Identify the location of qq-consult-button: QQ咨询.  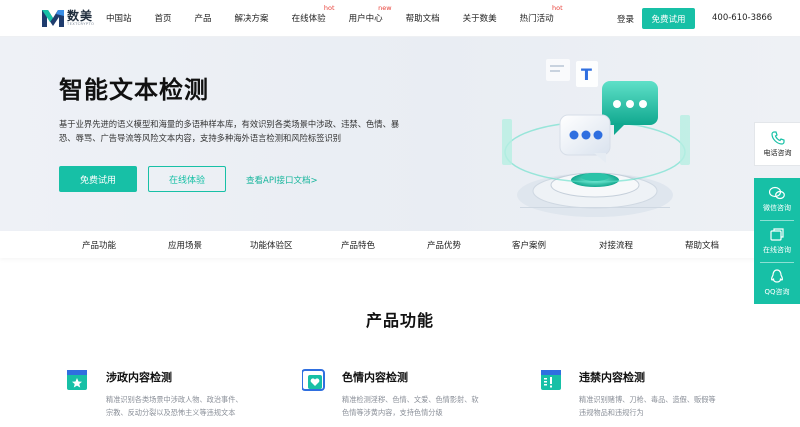
(777, 283).